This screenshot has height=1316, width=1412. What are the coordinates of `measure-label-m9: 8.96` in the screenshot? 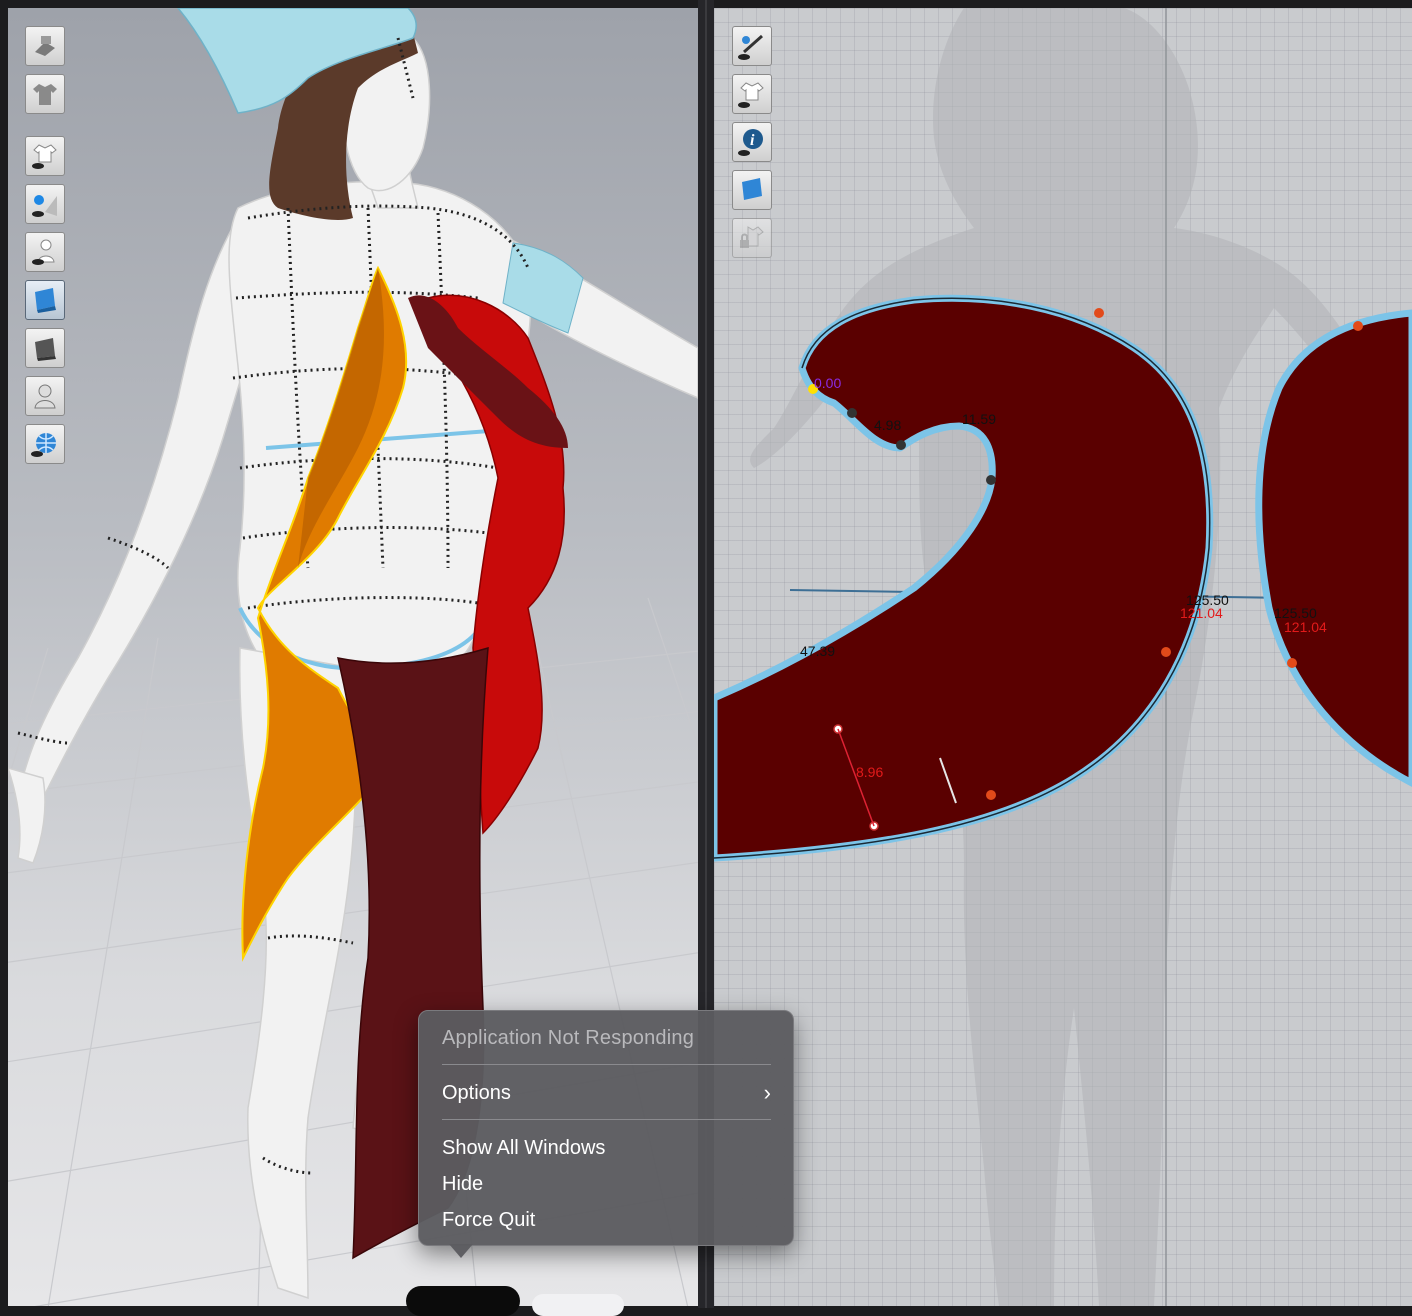 It's located at (869, 772).